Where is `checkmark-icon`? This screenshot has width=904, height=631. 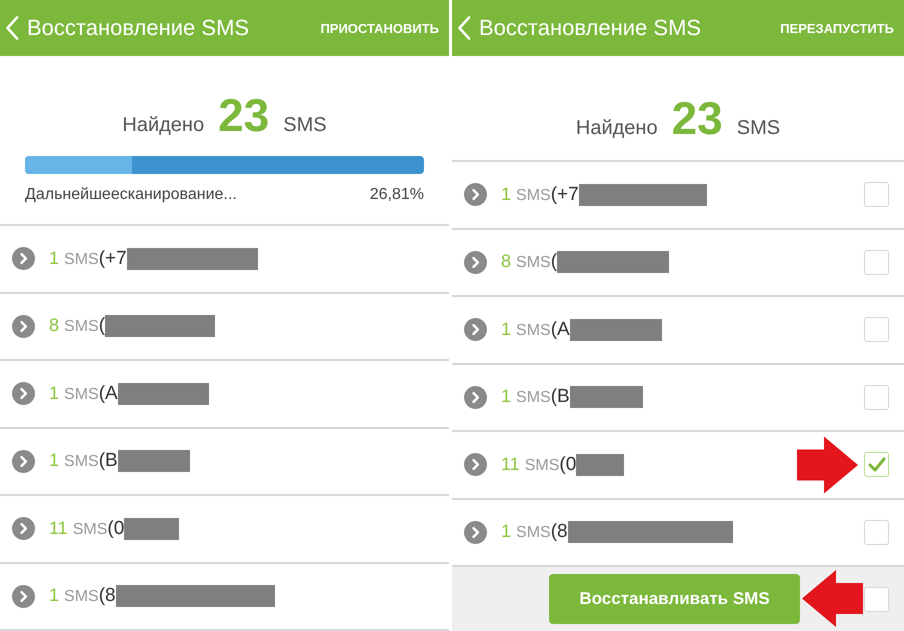
checkmark-icon is located at coordinates (877, 464).